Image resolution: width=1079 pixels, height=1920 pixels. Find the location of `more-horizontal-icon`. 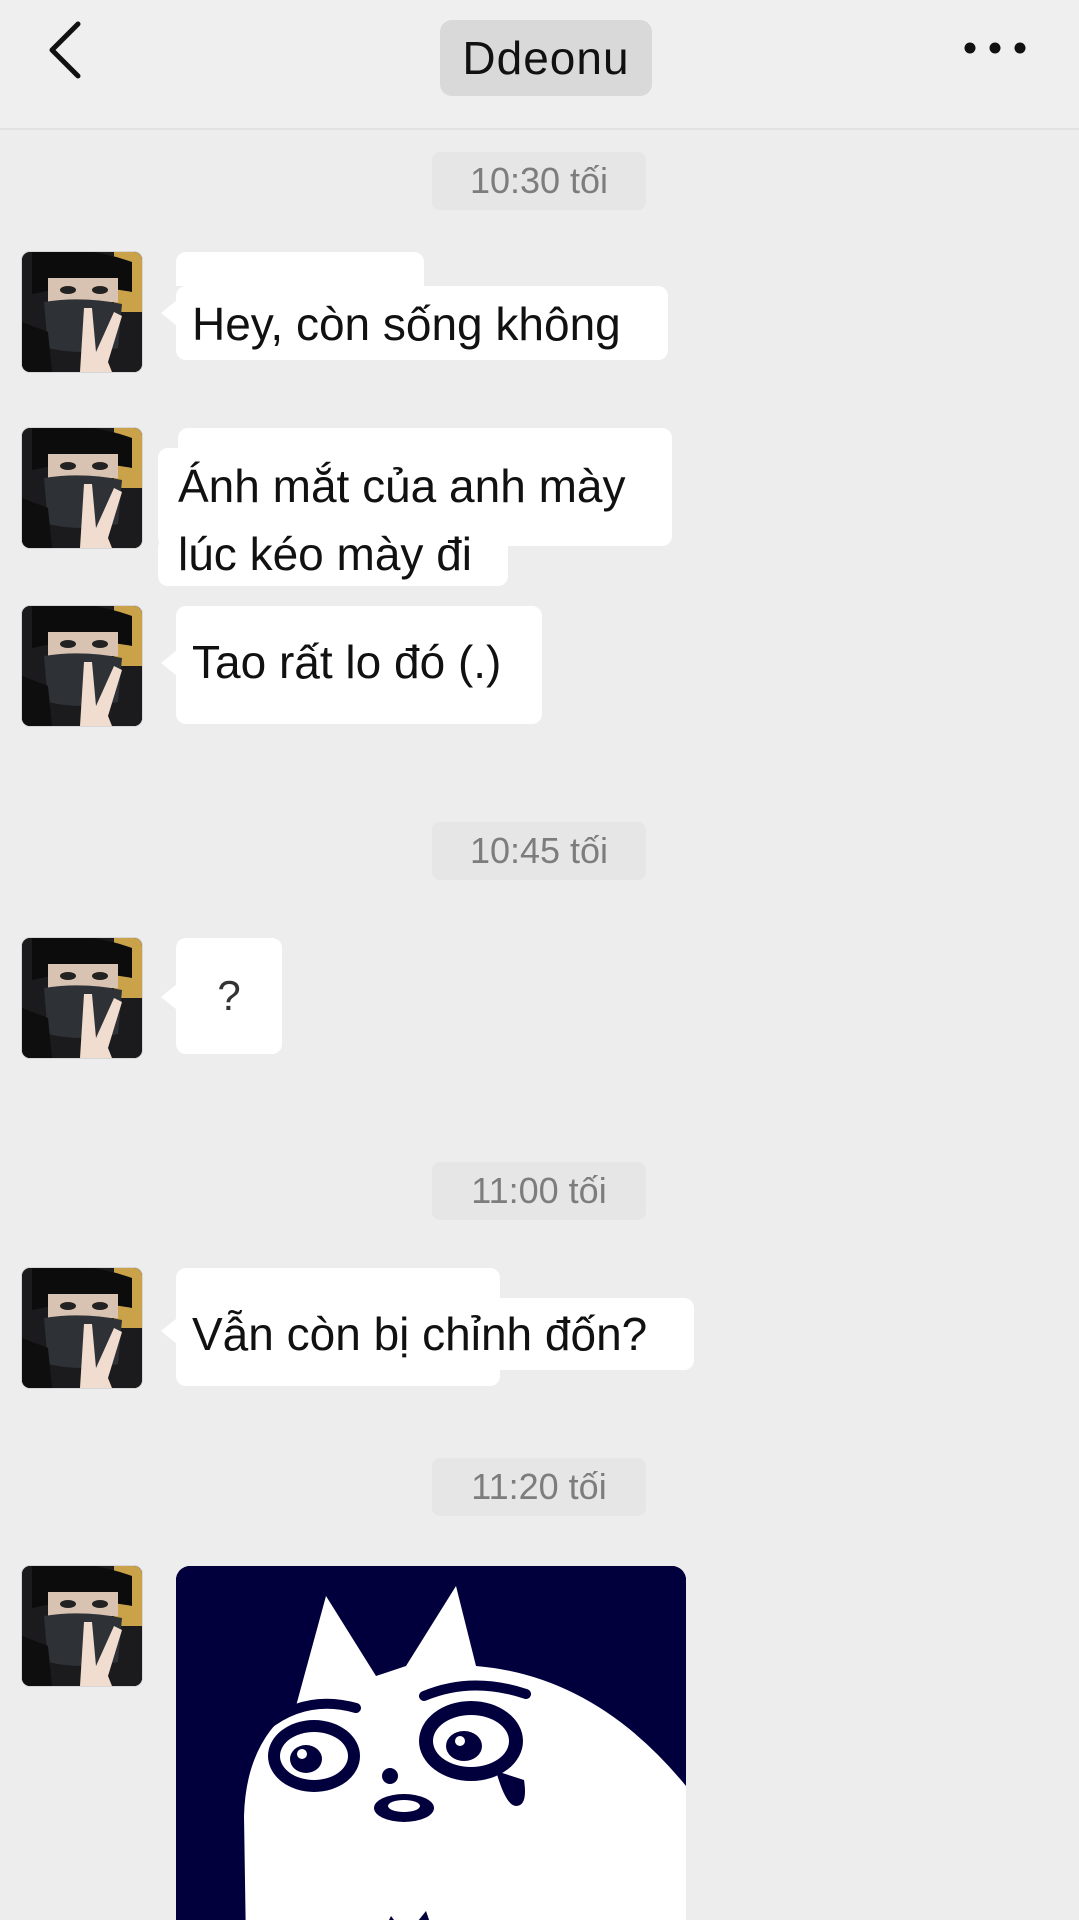

more-horizontal-icon is located at coordinates (995, 48).